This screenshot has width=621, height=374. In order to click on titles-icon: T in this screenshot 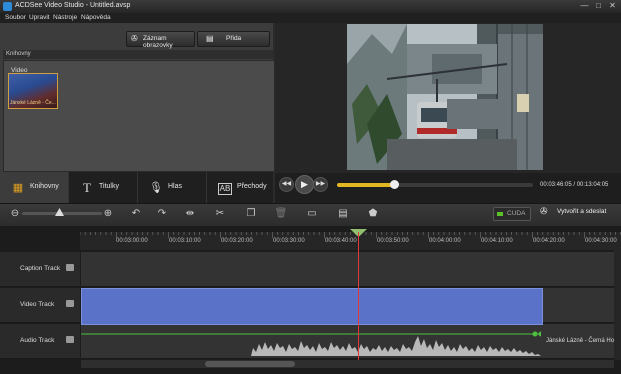, I will do `click(87, 187)`.